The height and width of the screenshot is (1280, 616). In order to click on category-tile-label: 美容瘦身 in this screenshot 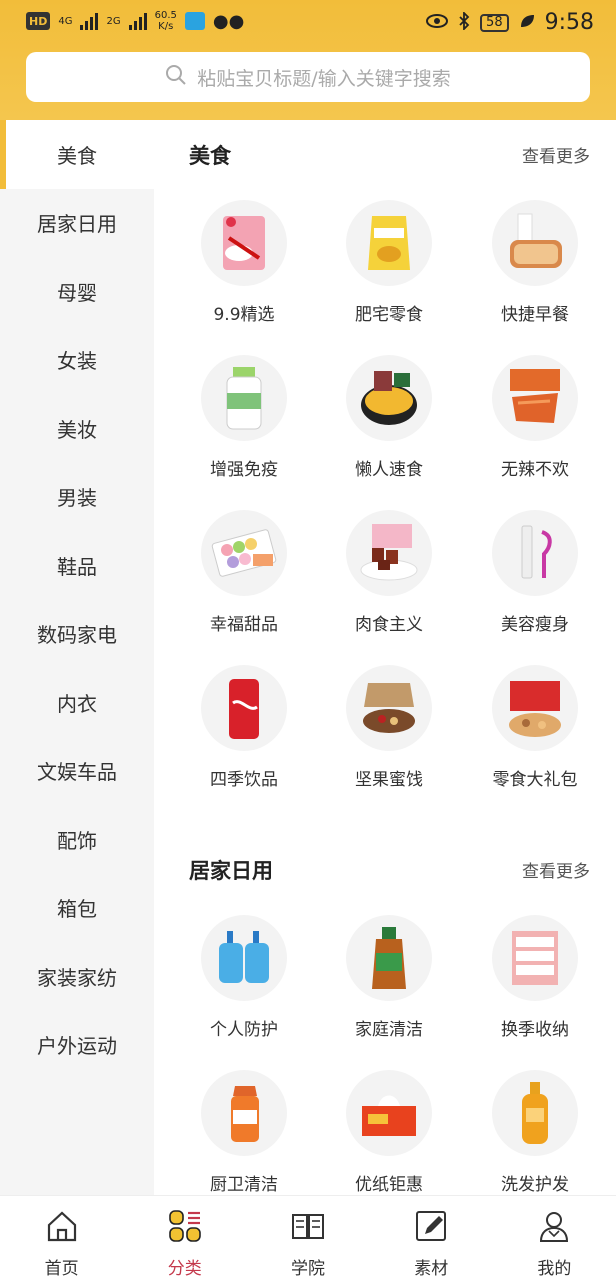, I will do `click(535, 625)`.